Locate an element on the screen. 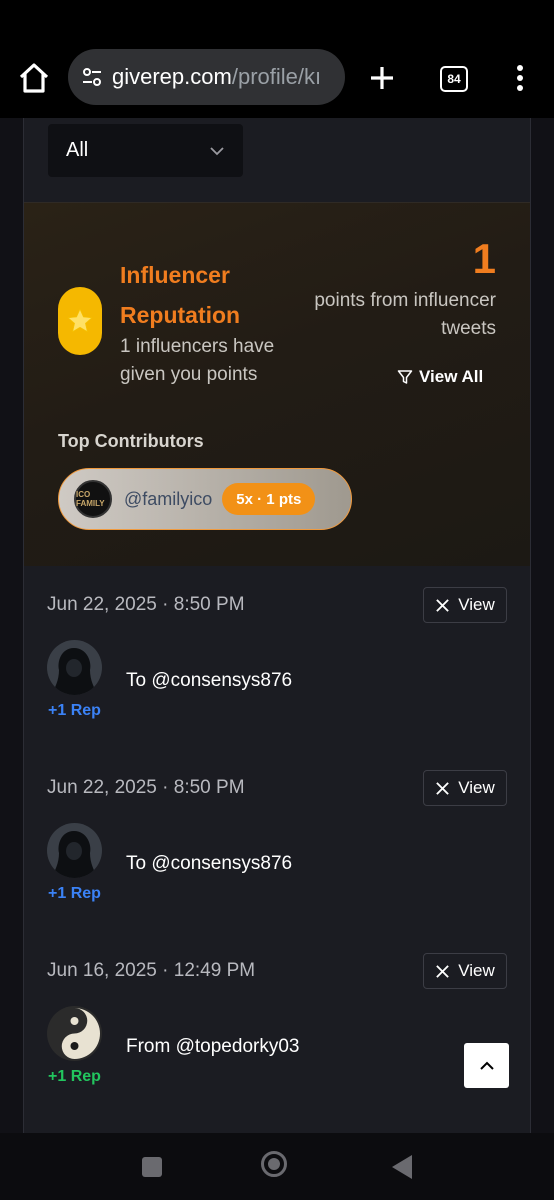  home-icon is located at coordinates (34, 78).